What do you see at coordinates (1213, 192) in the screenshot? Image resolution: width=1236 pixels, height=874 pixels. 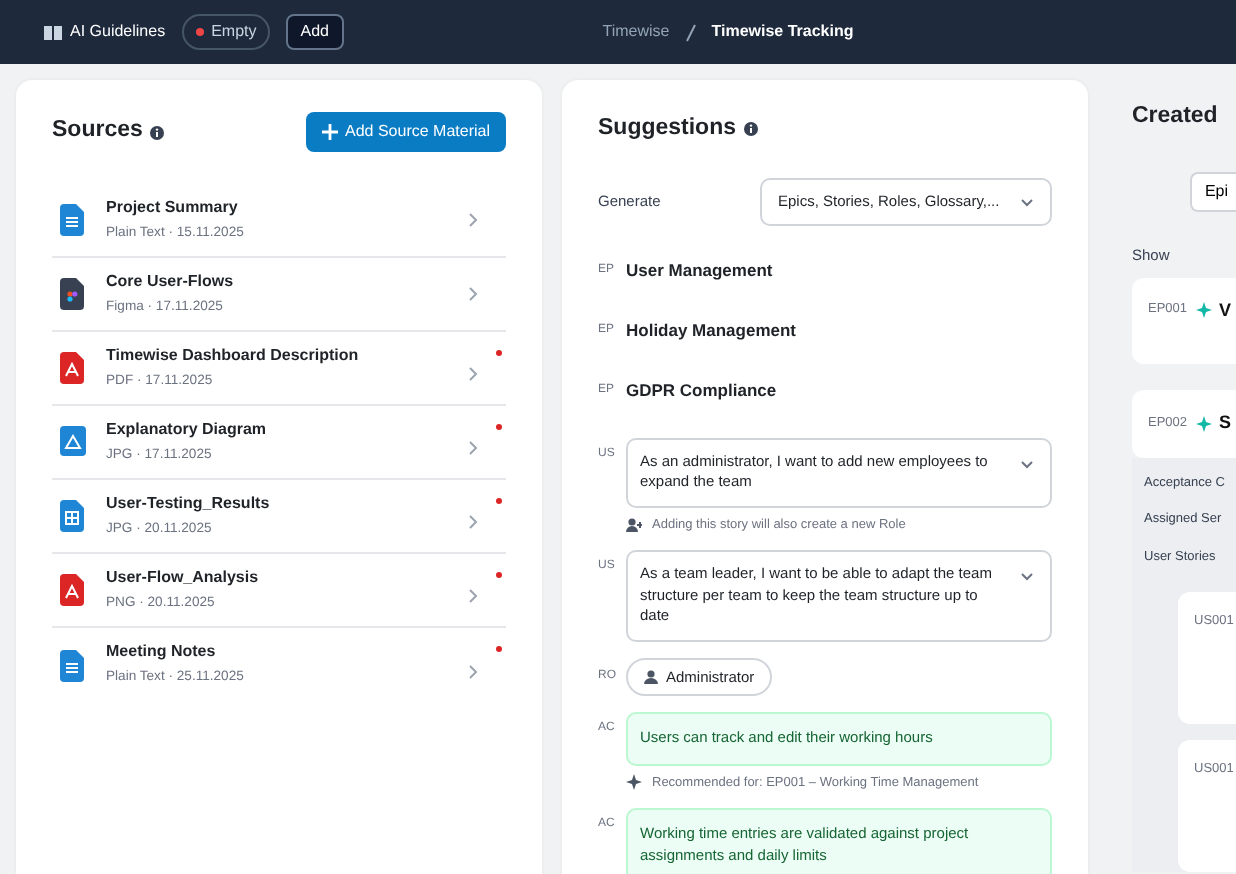 I see `filter-button: Epi` at bounding box center [1213, 192].